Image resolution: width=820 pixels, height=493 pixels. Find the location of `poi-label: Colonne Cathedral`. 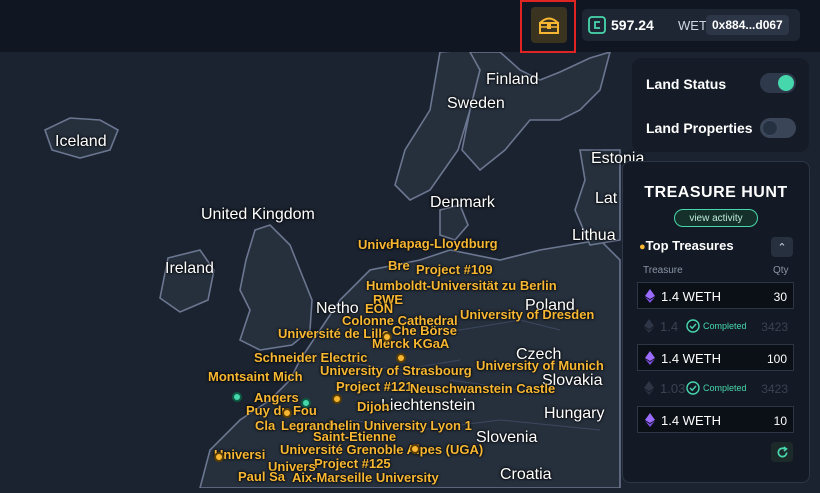

poi-label: Colonne Cathedral is located at coordinates (400, 320).